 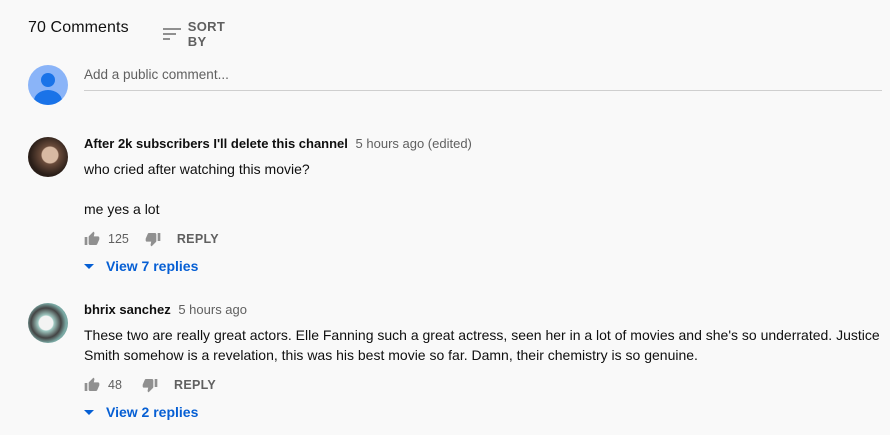 What do you see at coordinates (115, 385) in the screenshot?
I see `like-count: 48` at bounding box center [115, 385].